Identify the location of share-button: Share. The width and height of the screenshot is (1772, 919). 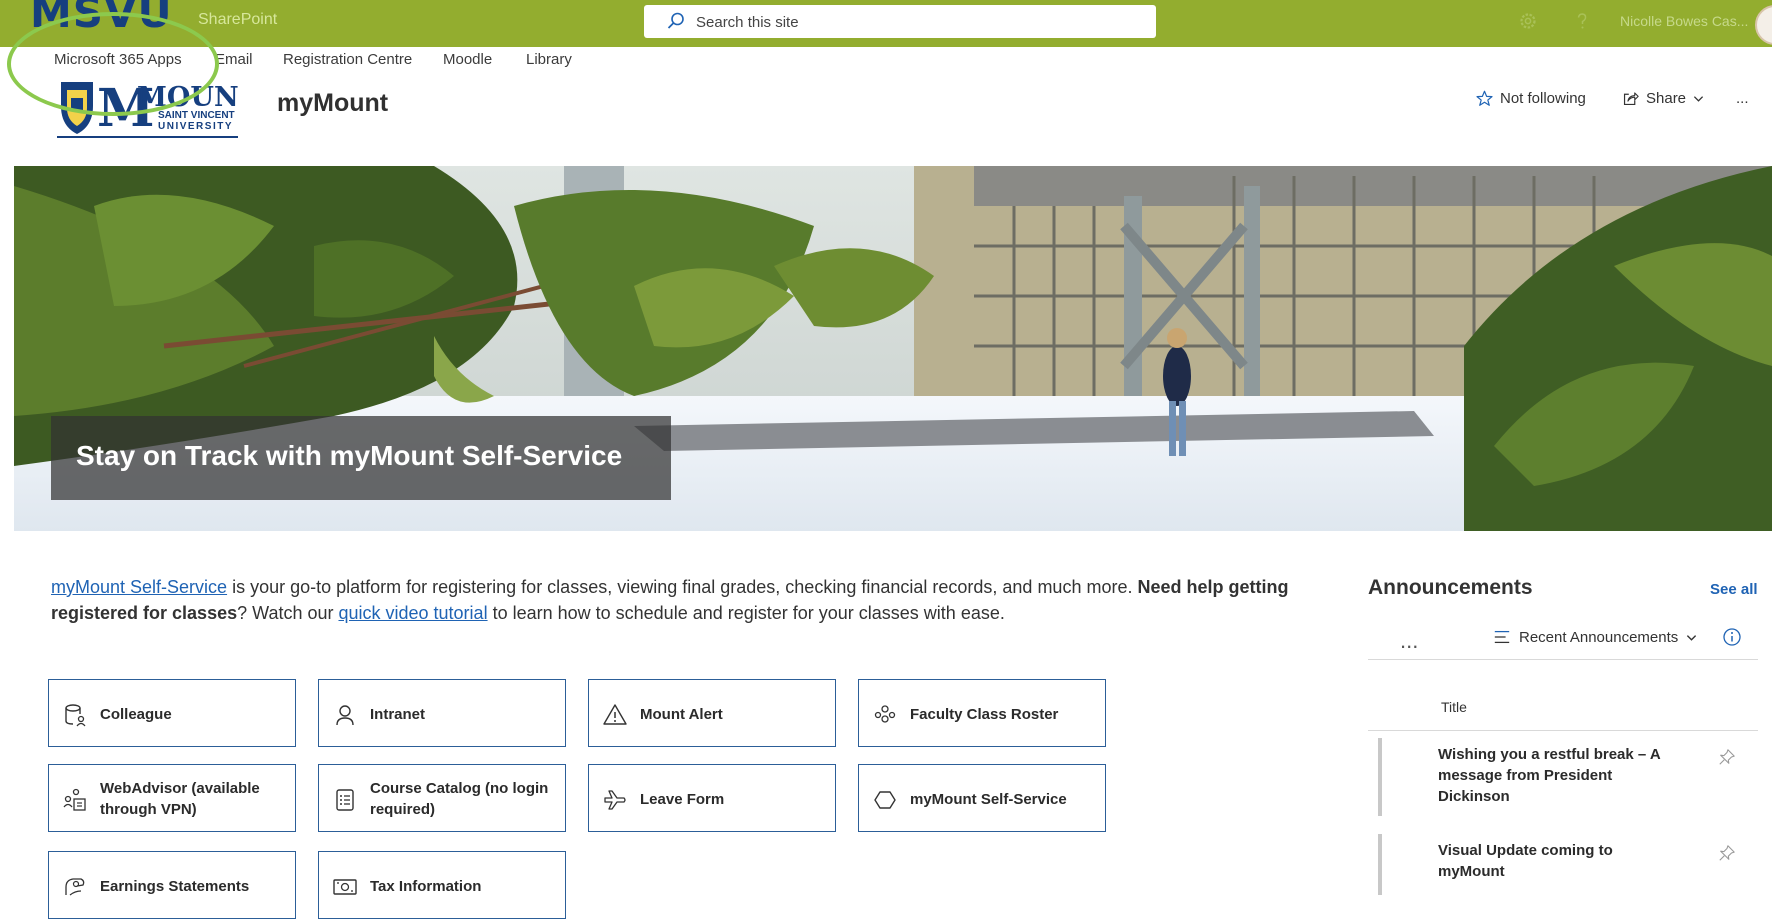
(1663, 98).